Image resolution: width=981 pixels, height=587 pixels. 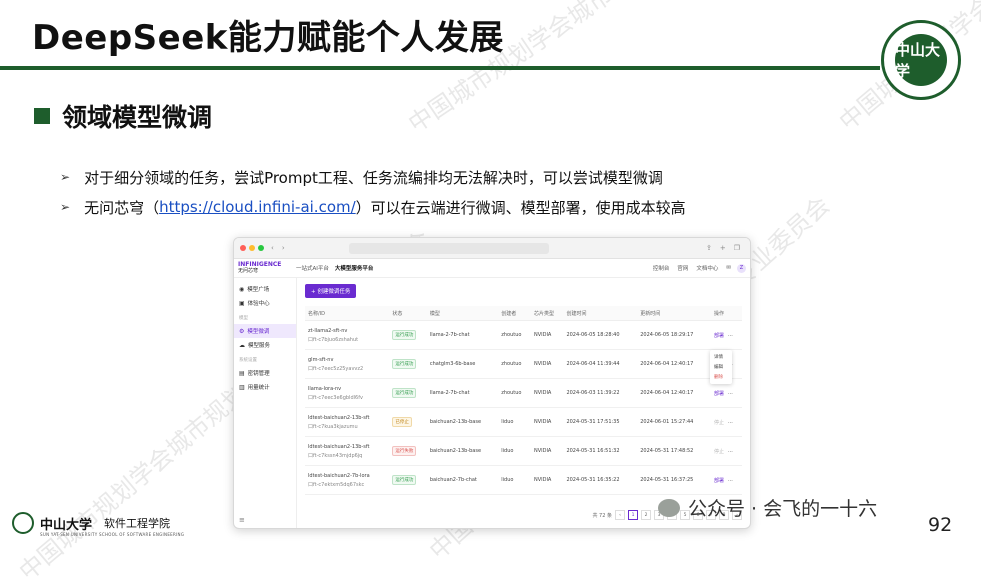 What do you see at coordinates (265, 289) in the screenshot?
I see `sidebar-item-model-square: ◉ 模型广场` at bounding box center [265, 289].